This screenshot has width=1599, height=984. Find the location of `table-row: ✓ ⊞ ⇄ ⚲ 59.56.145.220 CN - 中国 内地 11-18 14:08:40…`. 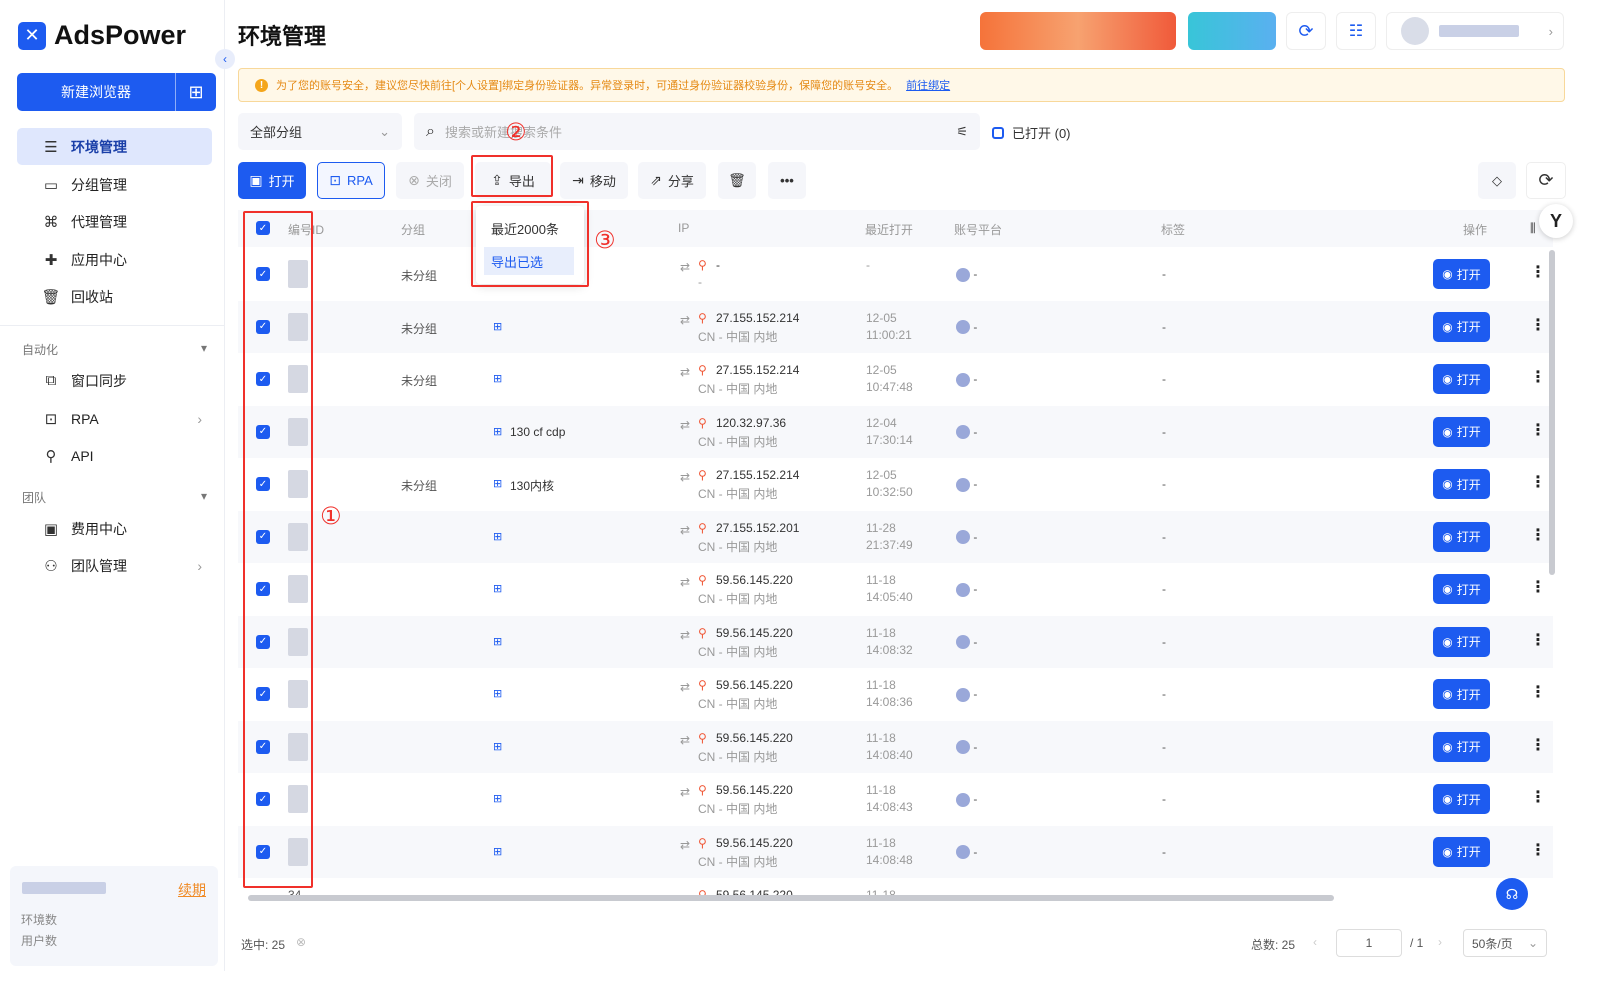

table-row: ✓ ⊞ ⇄ ⚲ 59.56.145.220 CN - 中国 内地 11-18 14:08:40… is located at coordinates (895, 746).